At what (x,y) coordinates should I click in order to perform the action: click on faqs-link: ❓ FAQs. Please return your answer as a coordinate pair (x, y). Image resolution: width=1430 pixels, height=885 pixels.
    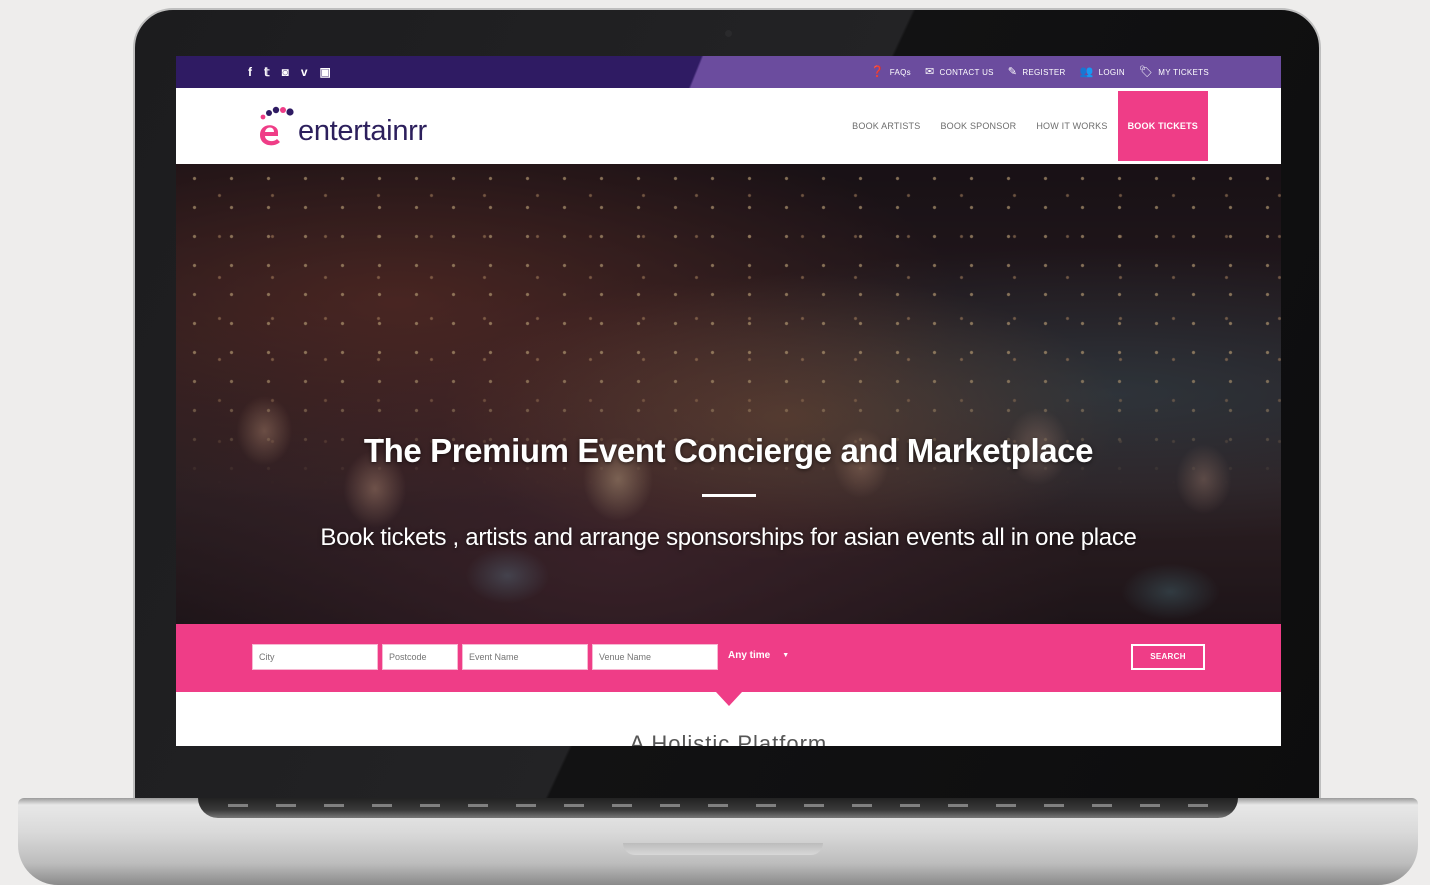
    Looking at the image, I should click on (890, 71).